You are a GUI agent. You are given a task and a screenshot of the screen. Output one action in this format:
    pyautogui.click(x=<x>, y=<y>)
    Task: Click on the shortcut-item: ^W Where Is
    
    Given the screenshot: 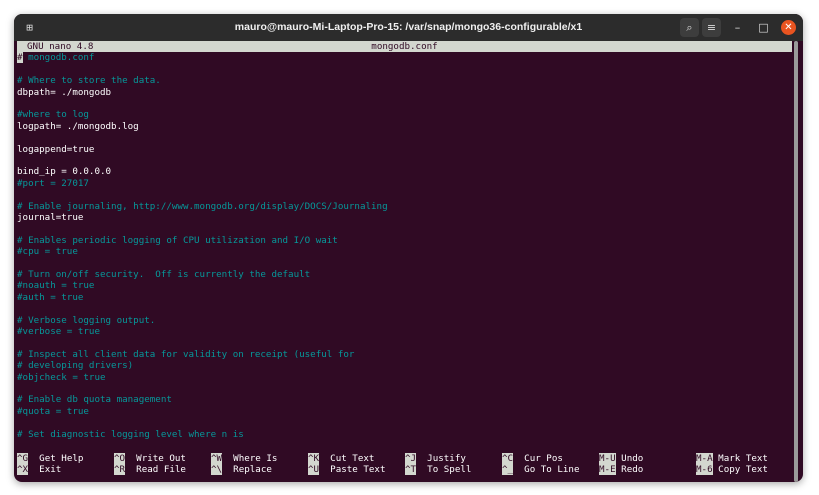 What is the action you would take?
    pyautogui.click(x=244, y=458)
    